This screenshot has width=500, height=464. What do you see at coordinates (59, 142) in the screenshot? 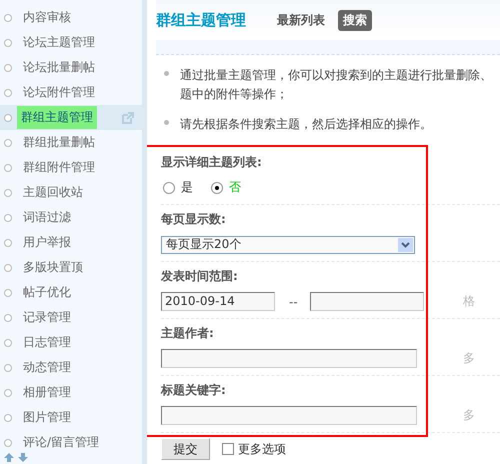
I see `menu-item: 群组批量删帖` at bounding box center [59, 142].